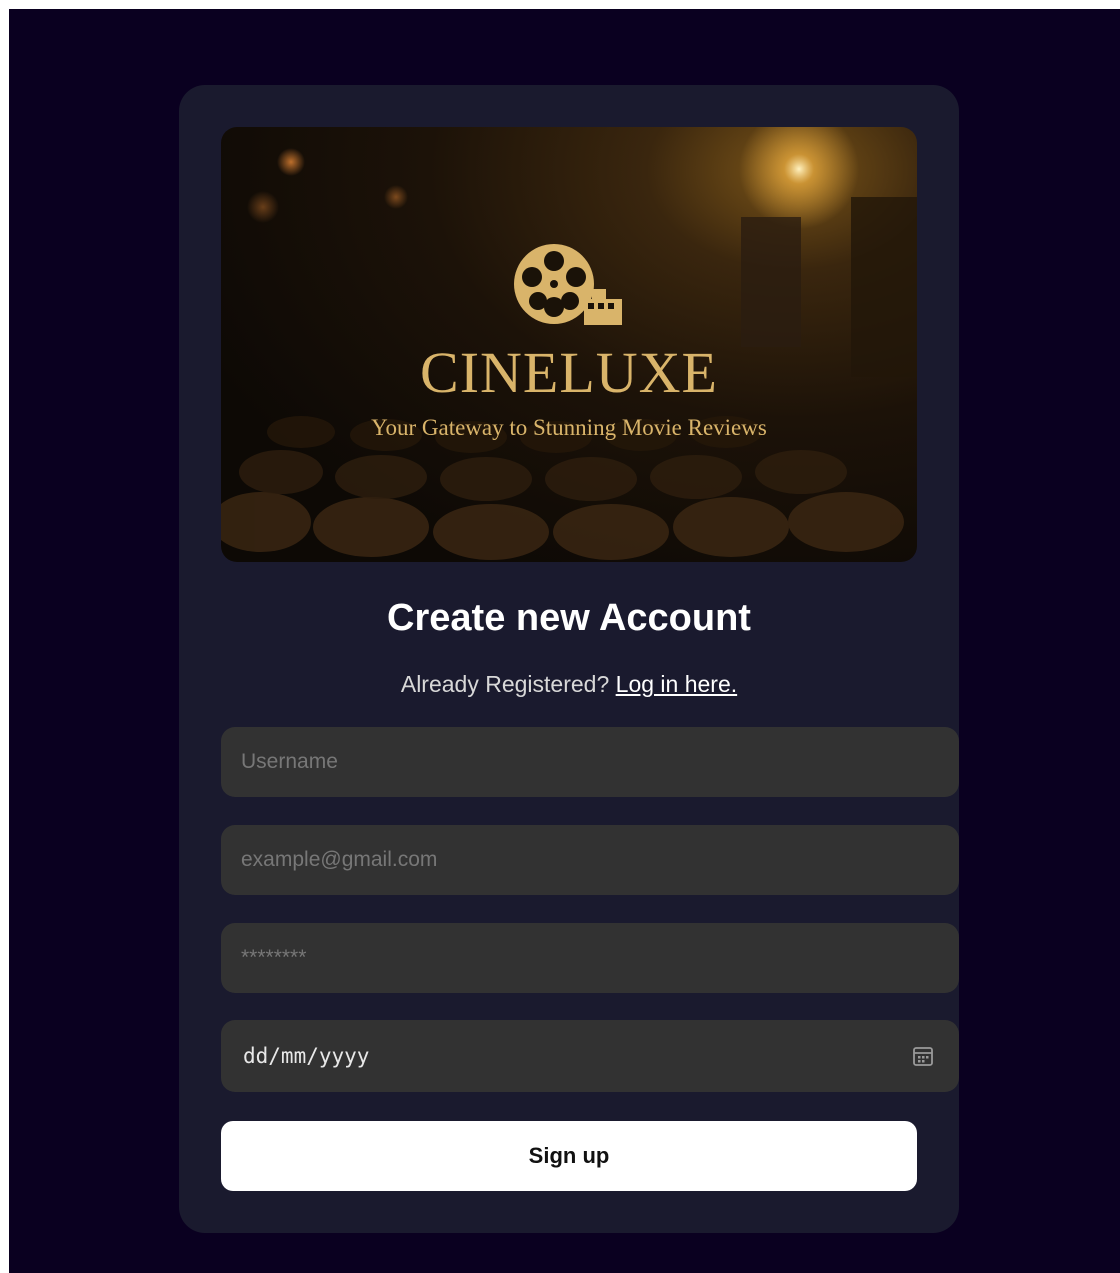  What do you see at coordinates (508, 684) in the screenshot?
I see `already-registered-text: Already Registered?` at bounding box center [508, 684].